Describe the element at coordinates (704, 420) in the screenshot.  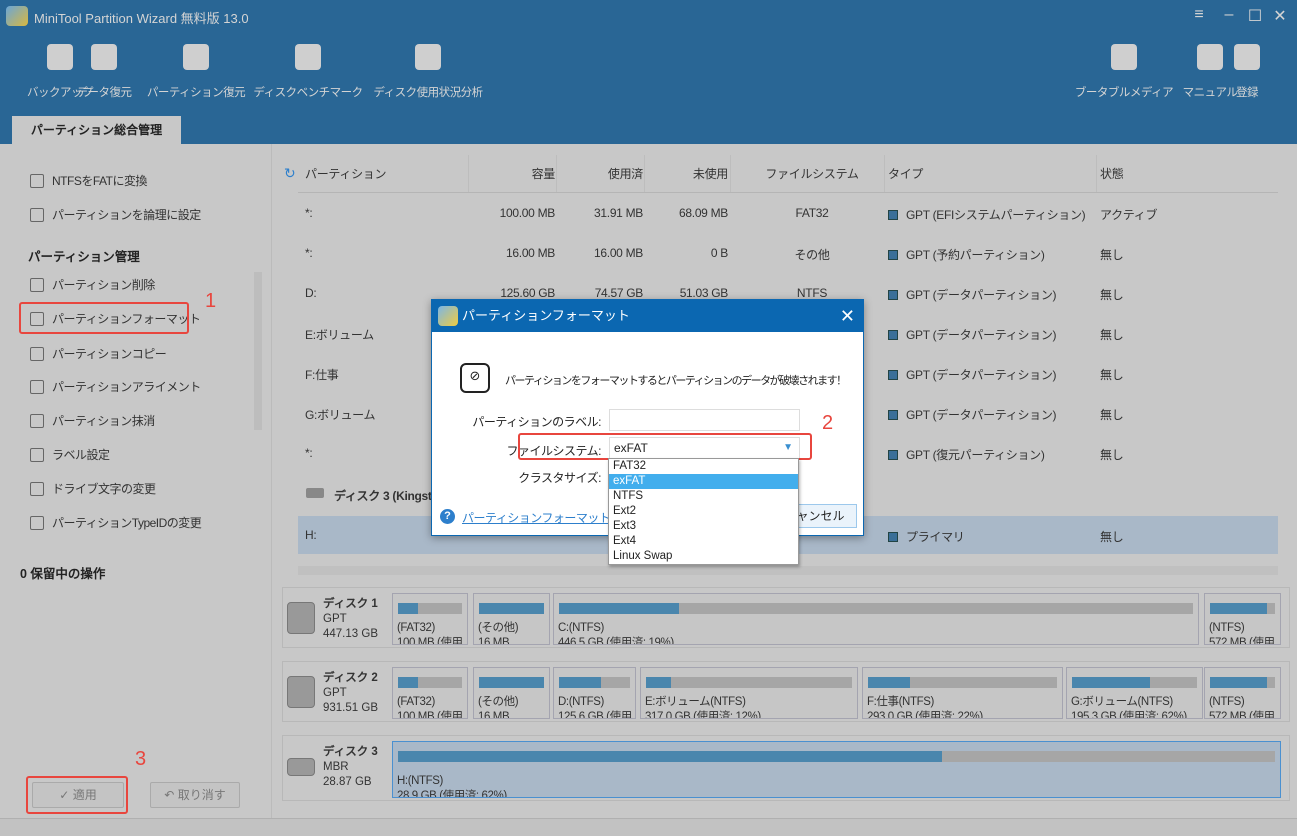
I see `partition-label-input` at that location.